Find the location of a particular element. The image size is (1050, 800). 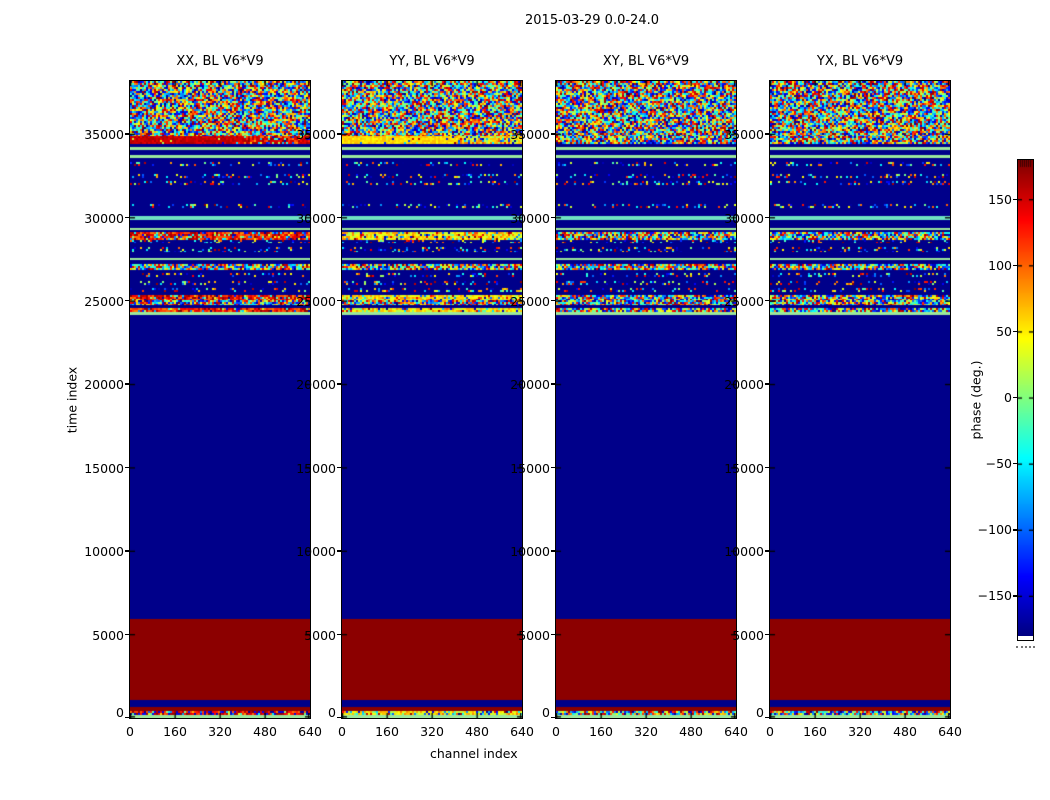

heatmap-panel-xx is located at coordinates (220, 399).